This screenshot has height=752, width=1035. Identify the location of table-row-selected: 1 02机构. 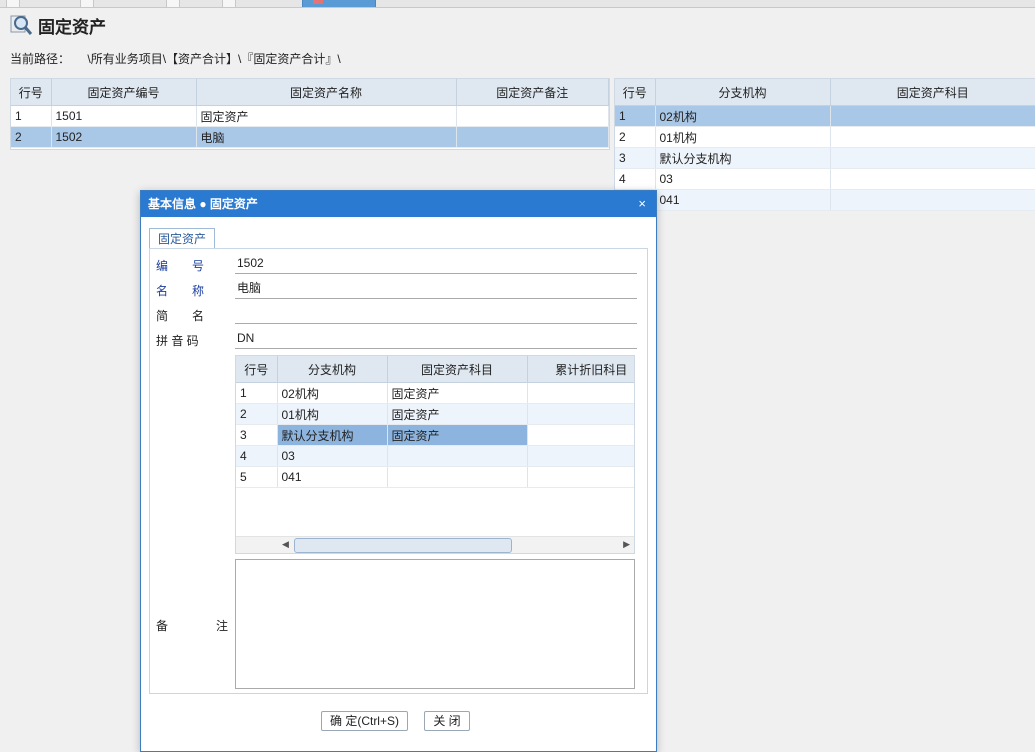
(825, 116).